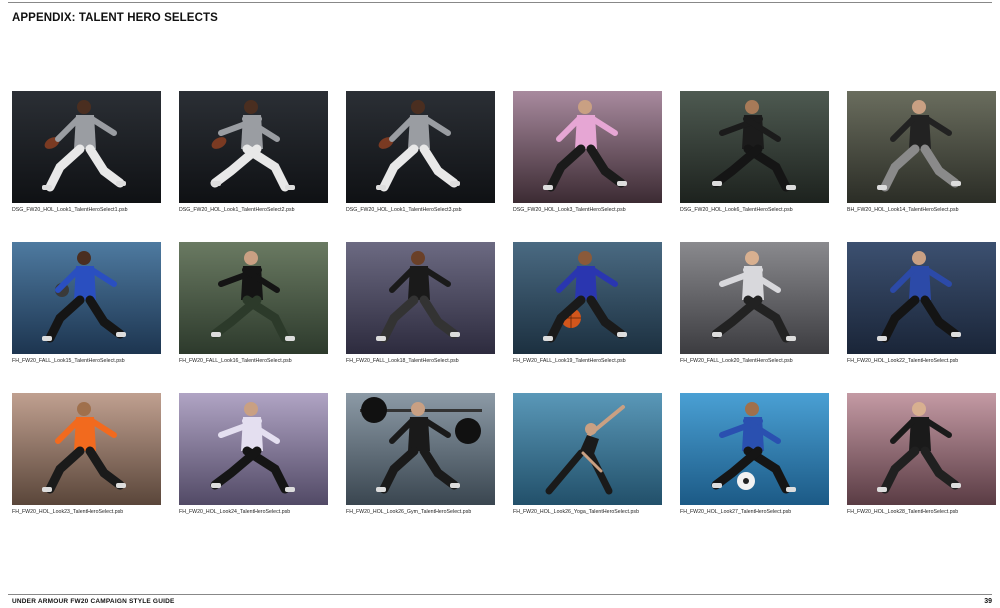  Describe the element at coordinates (237, 210) in the screenshot. I see `file-caption: DSG_FW20_HOL_Look1_TalentHeroSelect2.psb` at that location.